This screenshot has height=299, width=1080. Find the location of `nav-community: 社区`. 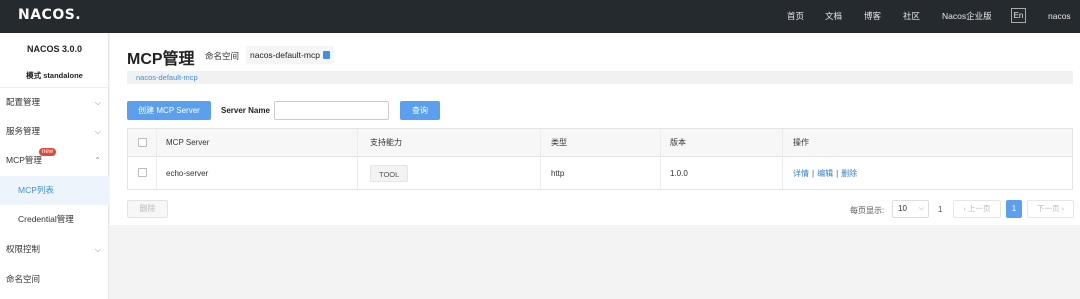

nav-community: 社区 is located at coordinates (911, 16).